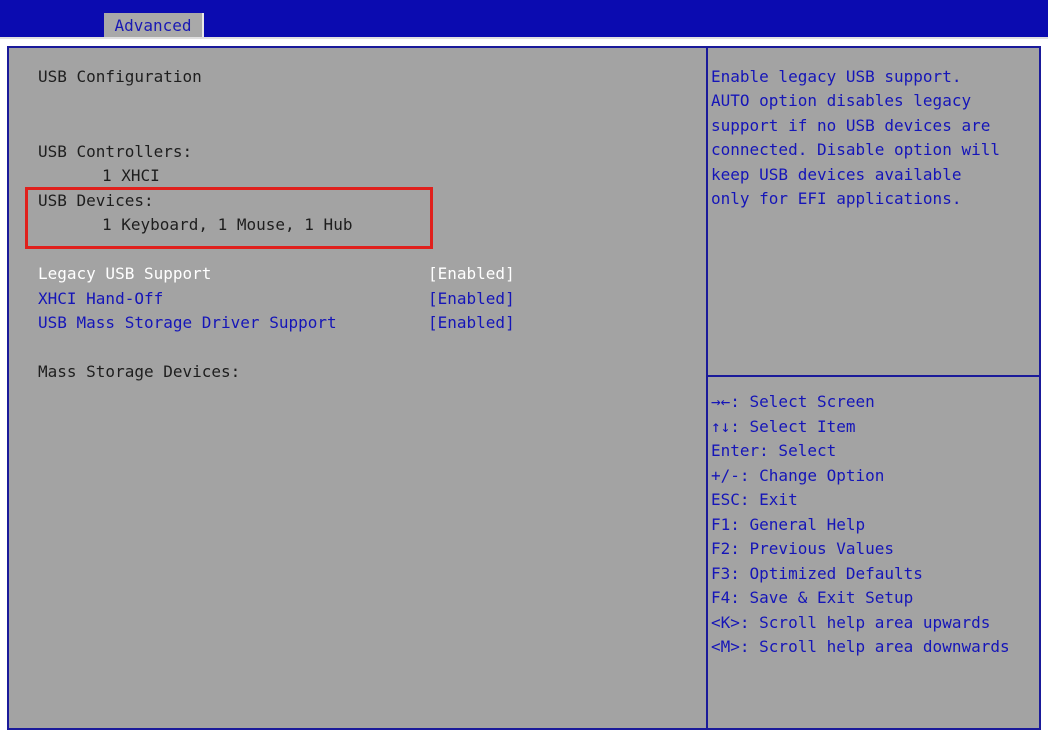  I want to click on key-legend-line: F1: General Help, so click(788, 524).